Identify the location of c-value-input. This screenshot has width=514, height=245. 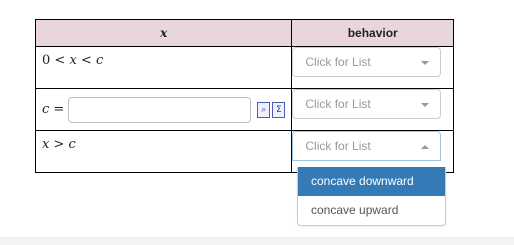
(160, 109).